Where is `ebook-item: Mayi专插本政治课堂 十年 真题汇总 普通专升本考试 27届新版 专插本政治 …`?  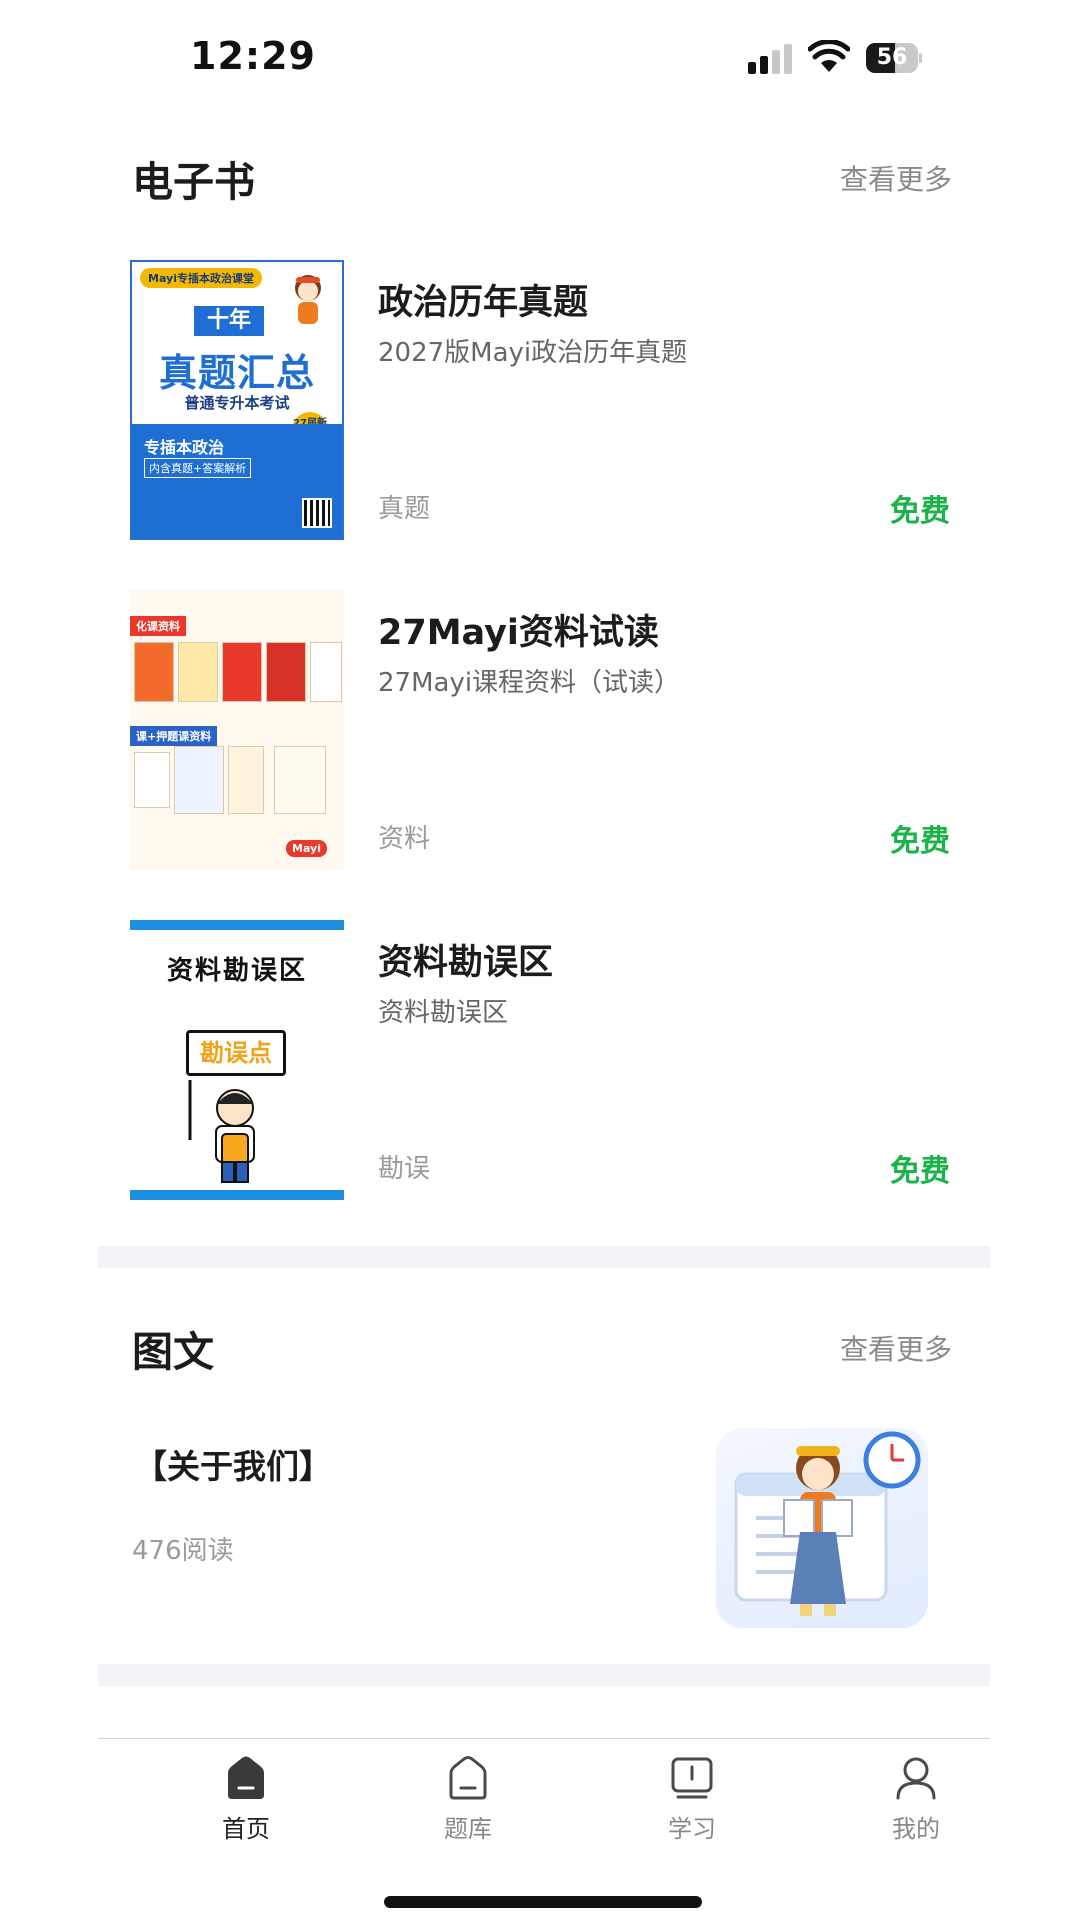
ebook-item: Mayi专插本政治课堂 十年 真题汇总 普通专升本考试 27届新版 专插本政治 … is located at coordinates (540, 402).